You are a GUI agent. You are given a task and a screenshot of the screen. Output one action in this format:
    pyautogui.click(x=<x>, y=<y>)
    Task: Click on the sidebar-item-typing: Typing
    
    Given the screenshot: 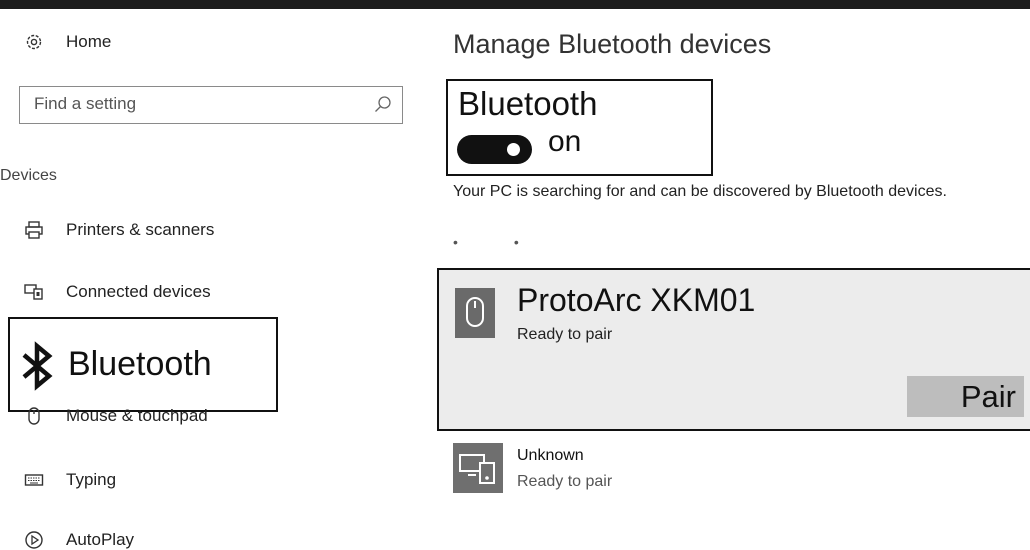 What is the action you would take?
    pyautogui.click(x=70, y=480)
    